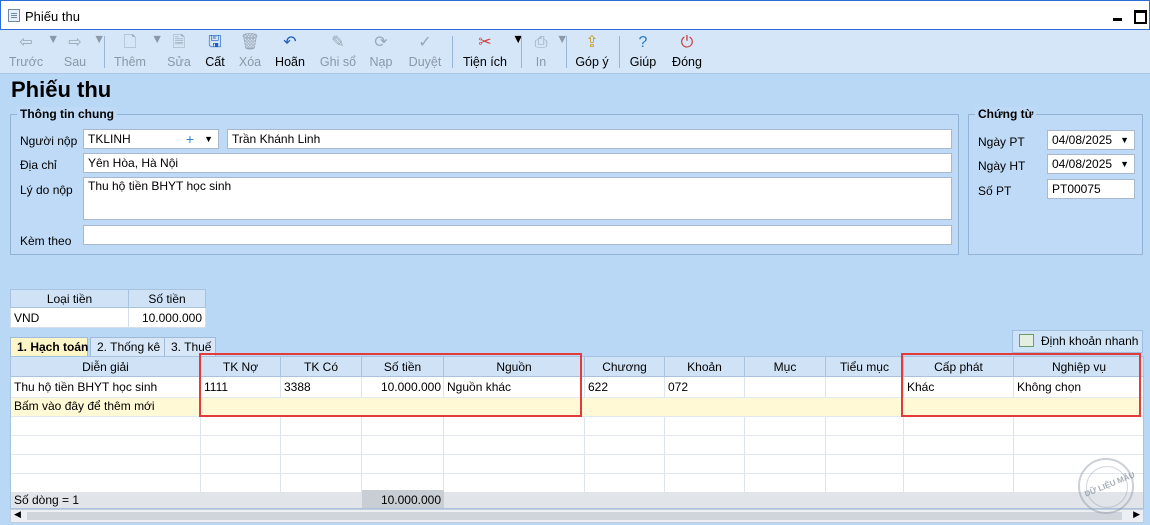 The height and width of the screenshot is (525, 1150). I want to click on cell-allocation: Khác, so click(959, 387).